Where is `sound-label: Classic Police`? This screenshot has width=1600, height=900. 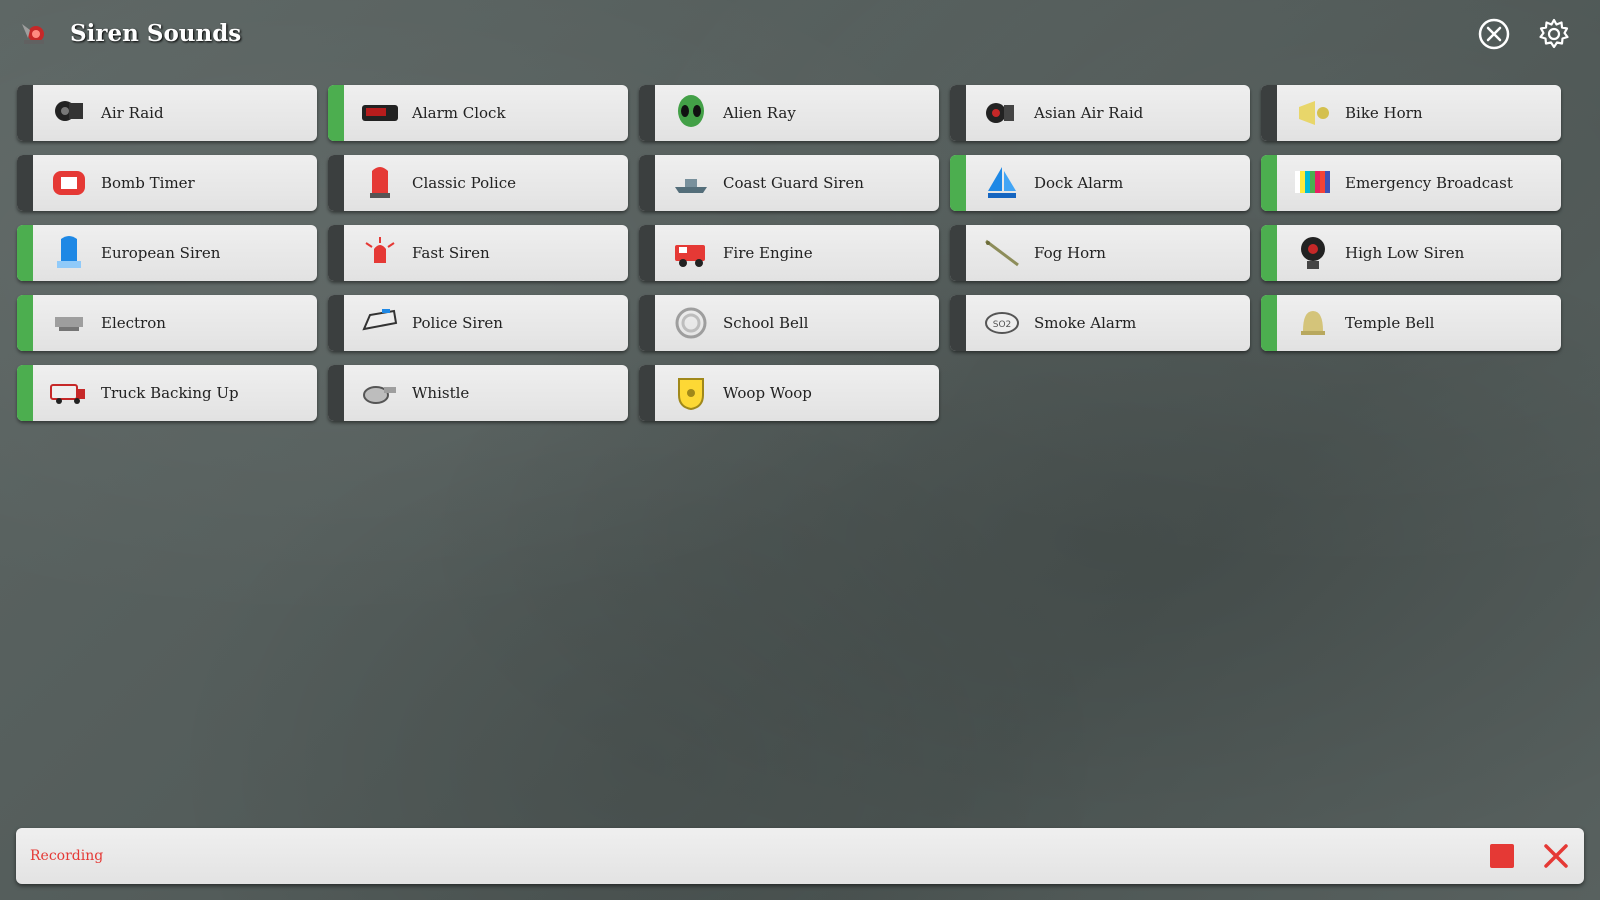 sound-label: Classic Police is located at coordinates (464, 183).